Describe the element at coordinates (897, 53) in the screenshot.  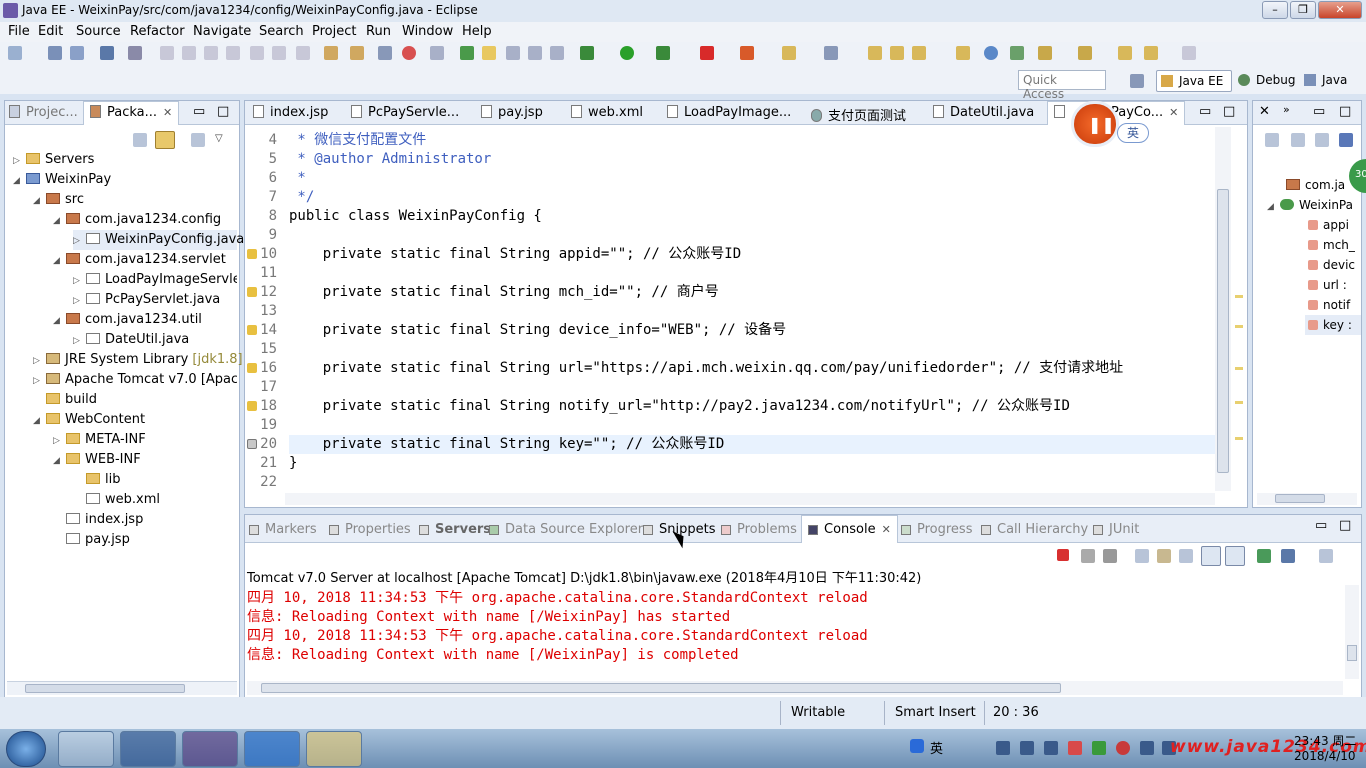
I see `new-folder-icon` at that location.